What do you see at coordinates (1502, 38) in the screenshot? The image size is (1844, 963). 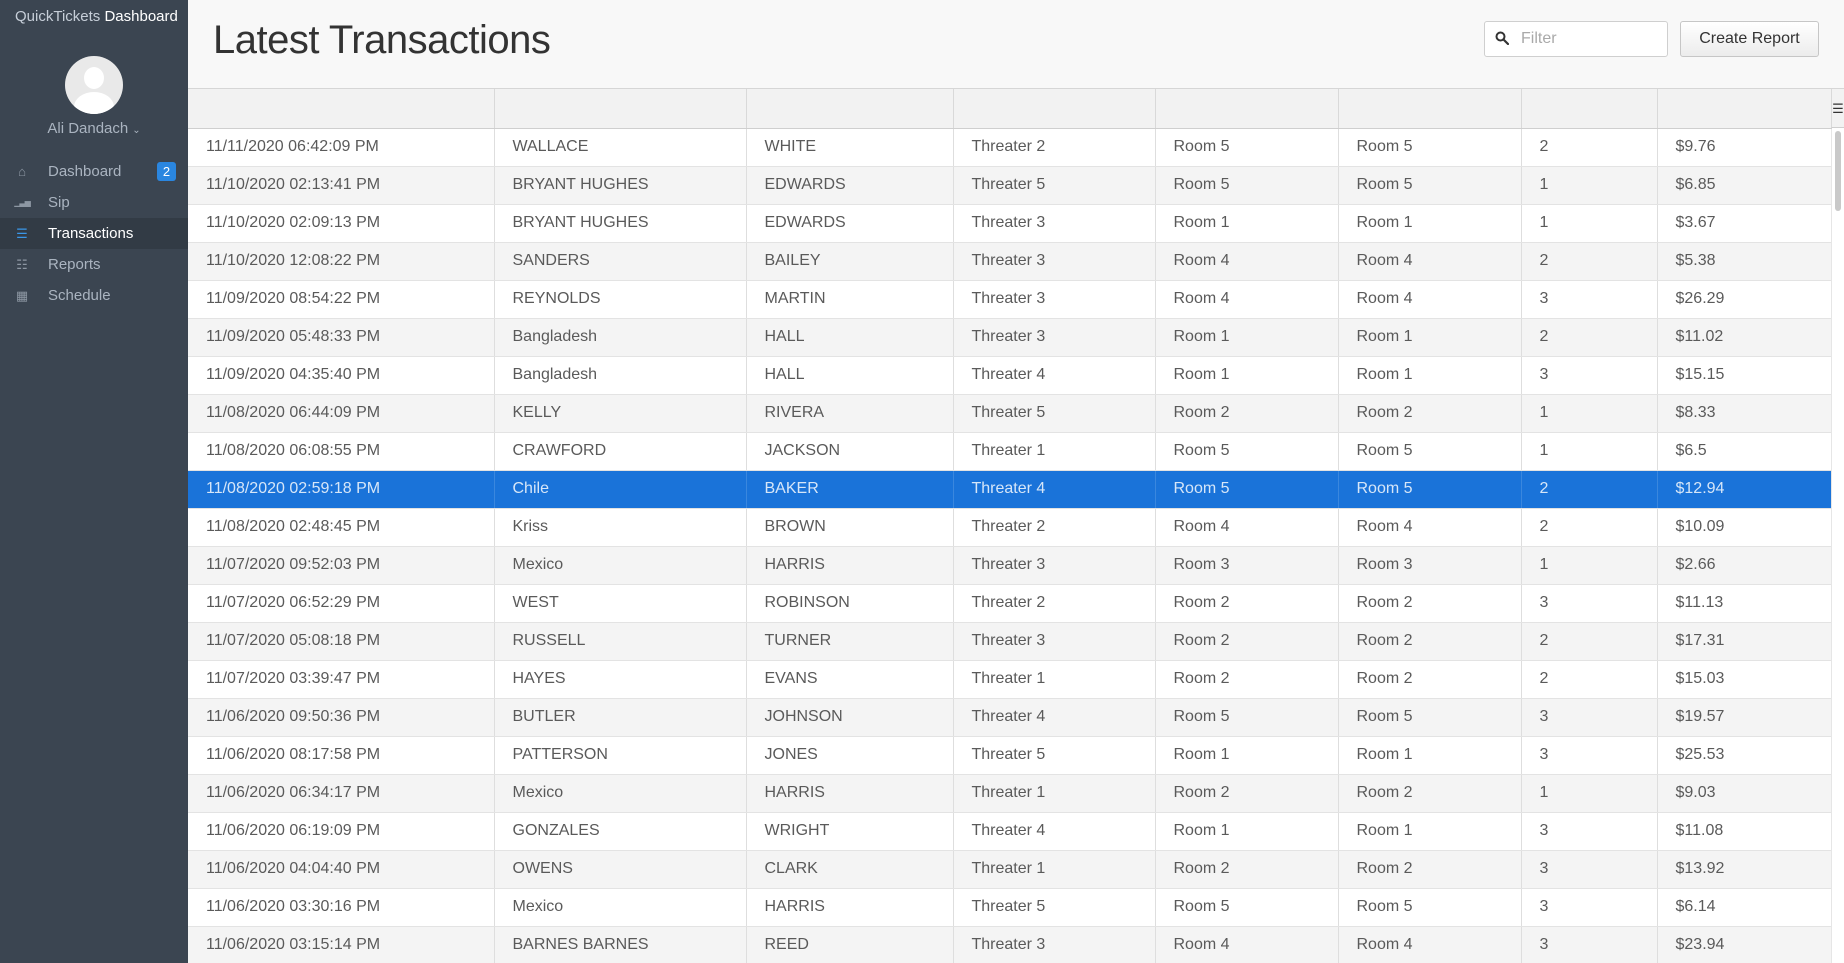 I see `search-icon` at bounding box center [1502, 38].